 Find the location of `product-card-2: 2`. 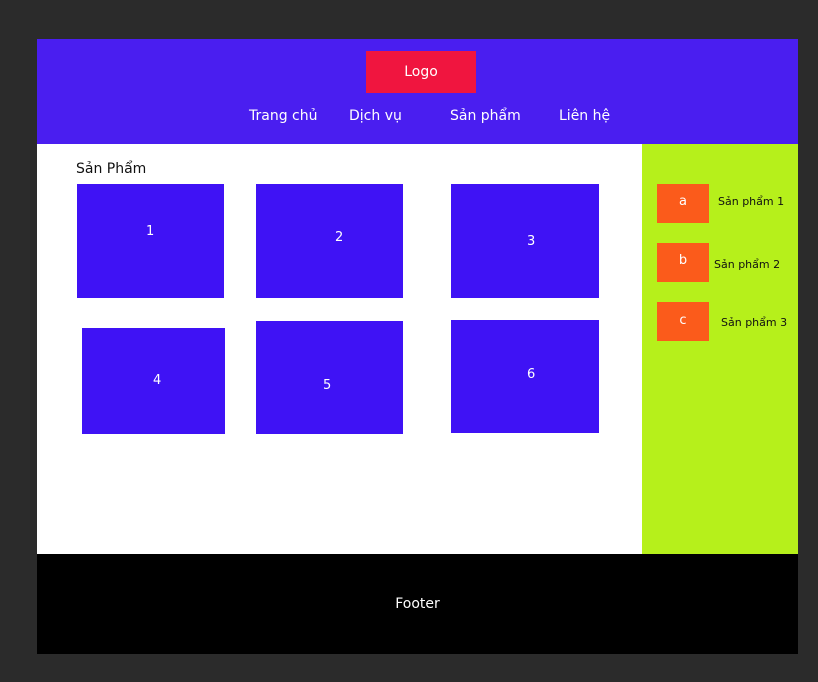

product-card-2: 2 is located at coordinates (329, 241).